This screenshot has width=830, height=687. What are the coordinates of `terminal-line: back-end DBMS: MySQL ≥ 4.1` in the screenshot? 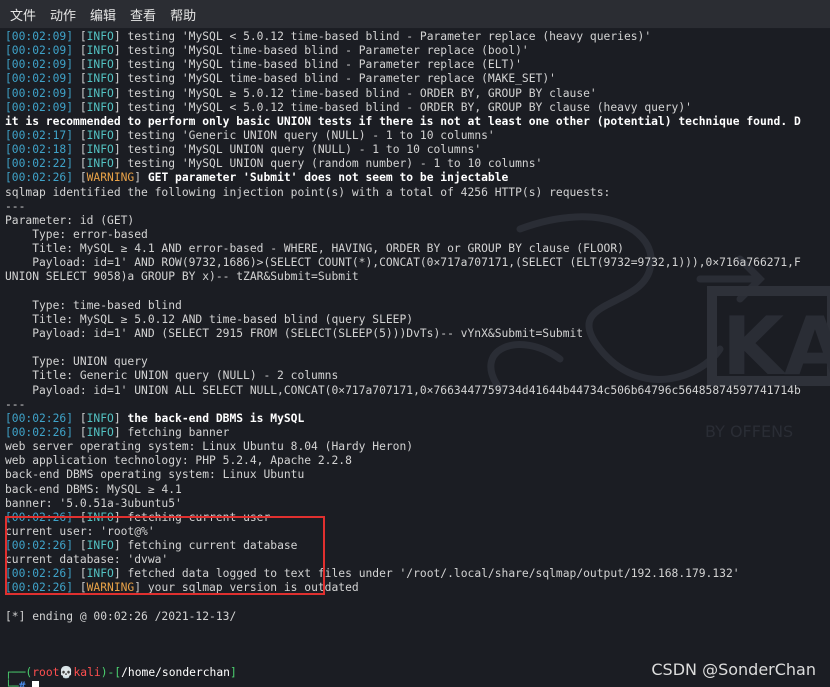 It's located at (417, 490).